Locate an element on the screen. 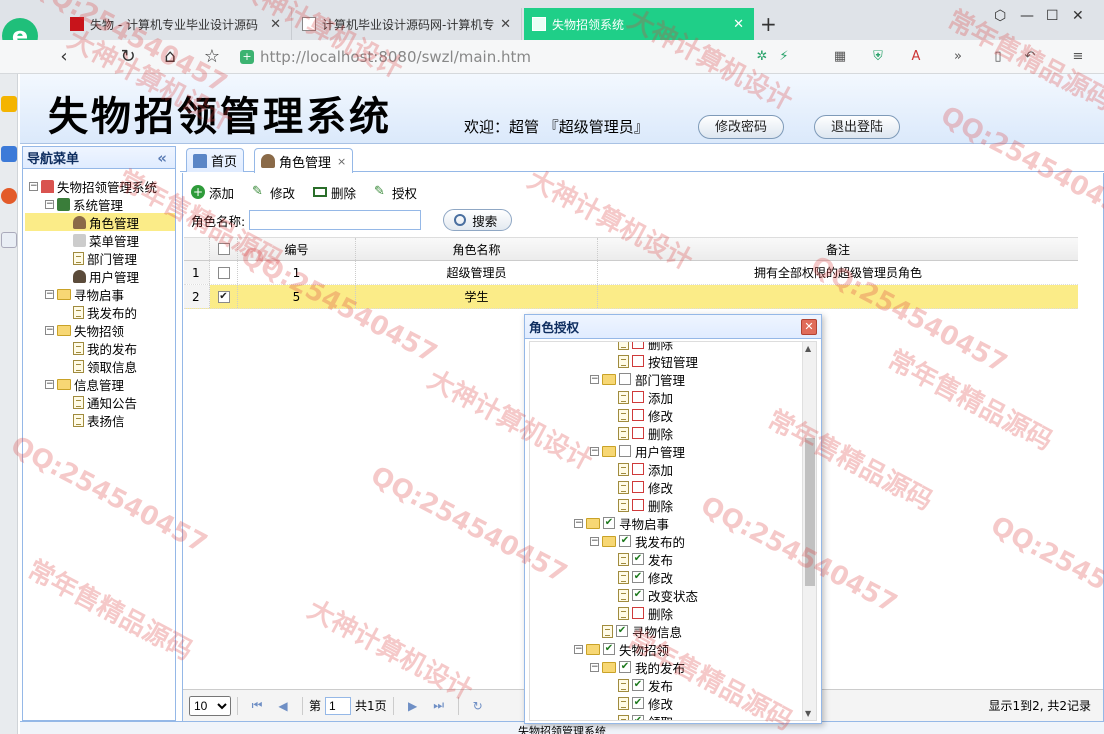  tree-node-menu-management: 菜单管理 is located at coordinates (106, 240).